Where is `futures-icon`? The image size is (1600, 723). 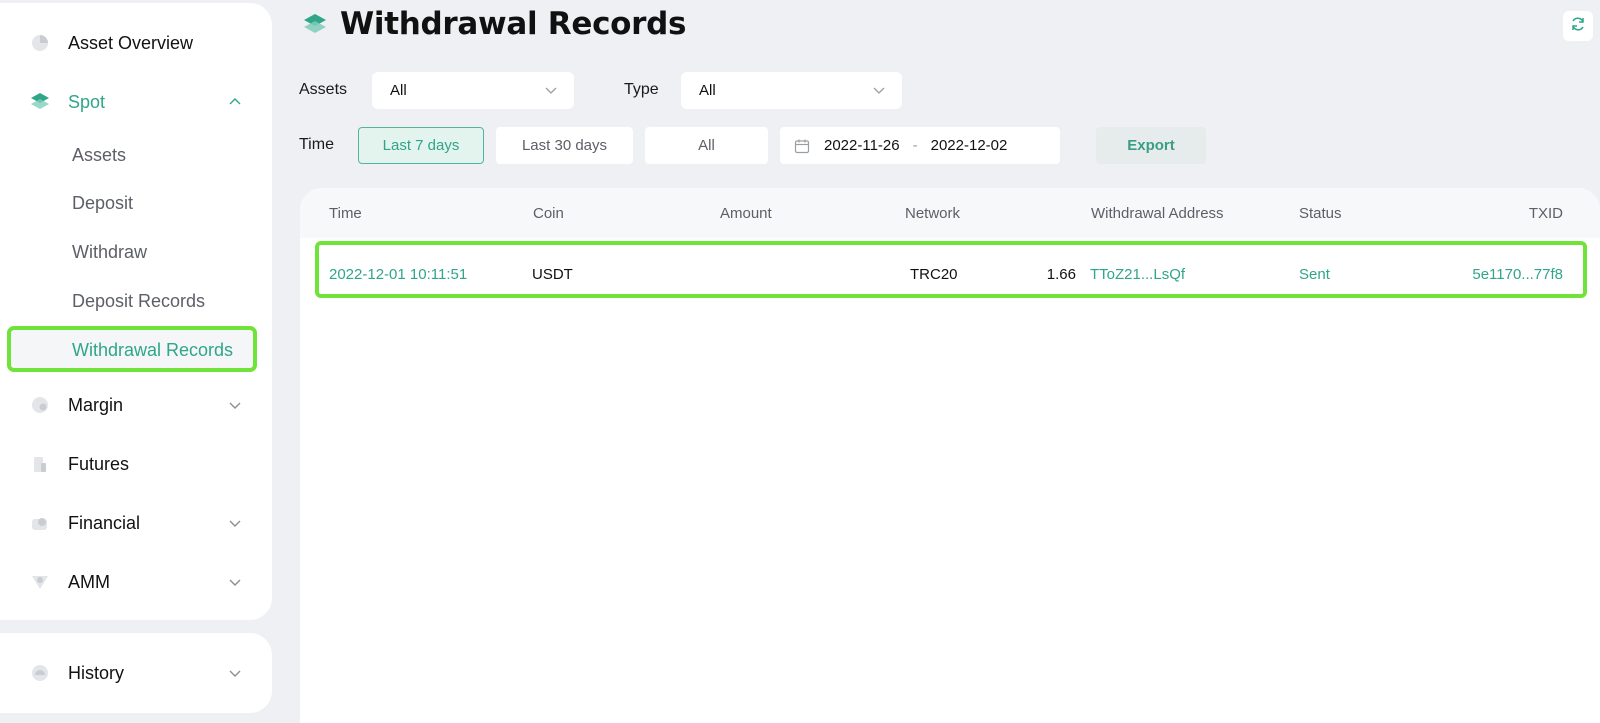 futures-icon is located at coordinates (40, 464).